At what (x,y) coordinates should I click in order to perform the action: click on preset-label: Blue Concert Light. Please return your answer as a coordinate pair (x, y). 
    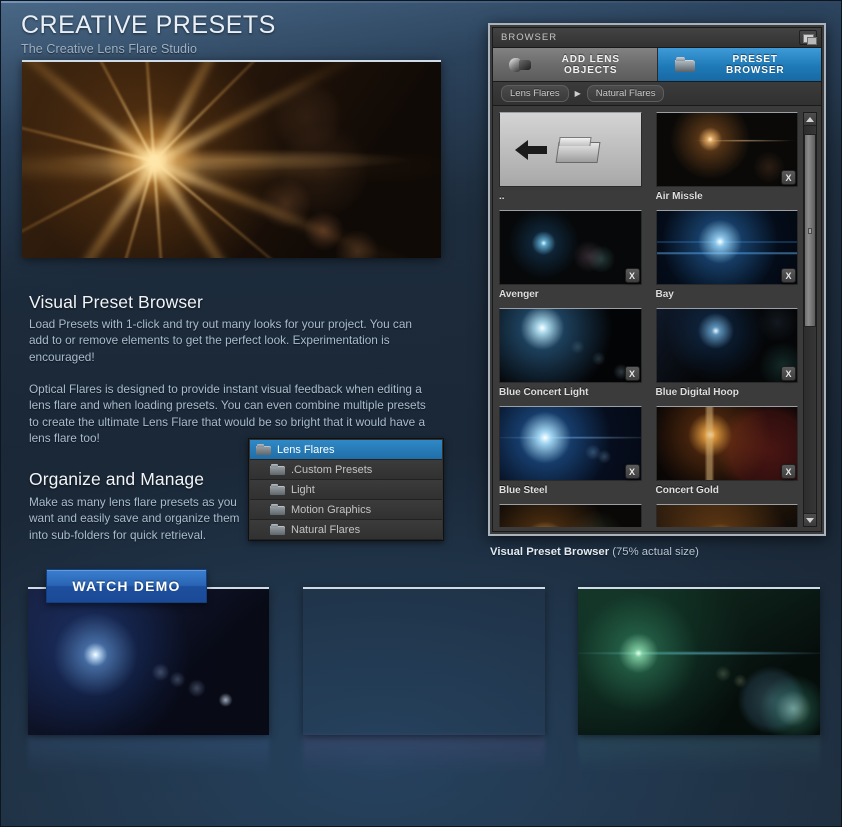
    Looking at the image, I should click on (544, 392).